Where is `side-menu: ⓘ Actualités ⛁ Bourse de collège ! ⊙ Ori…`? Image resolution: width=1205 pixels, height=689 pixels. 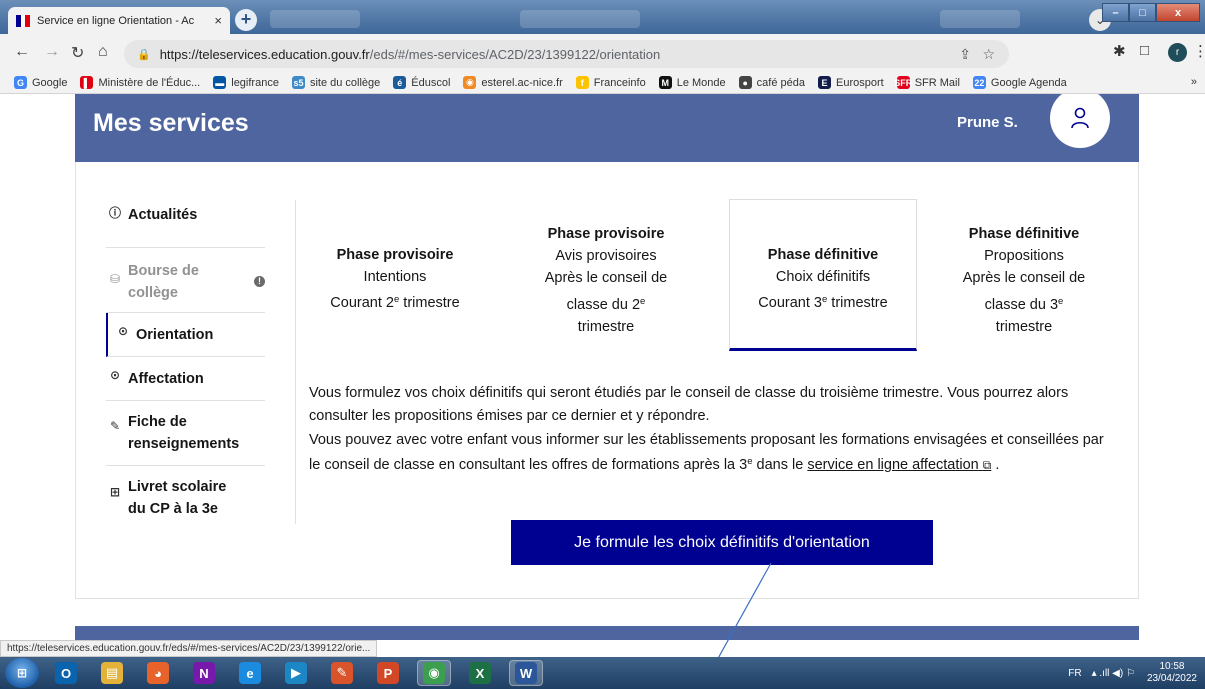
side-menu: ⓘ Actualités ⛁ Bourse de collège ! ⊙ Ori… is located at coordinates (185, 364).